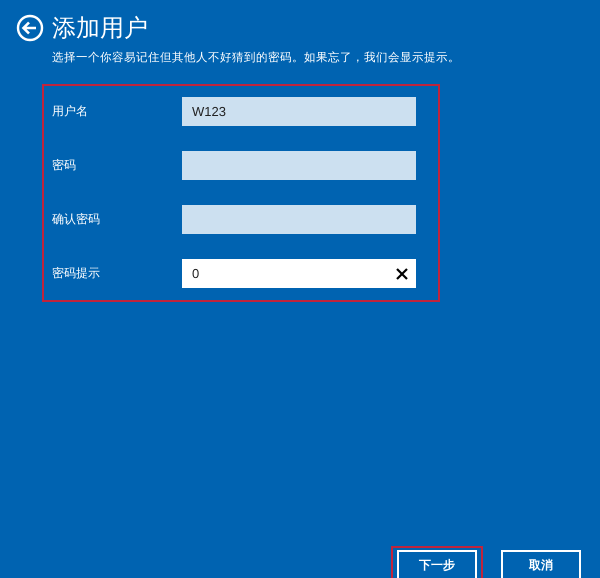  I want to click on next-button: 下一步, so click(437, 564).